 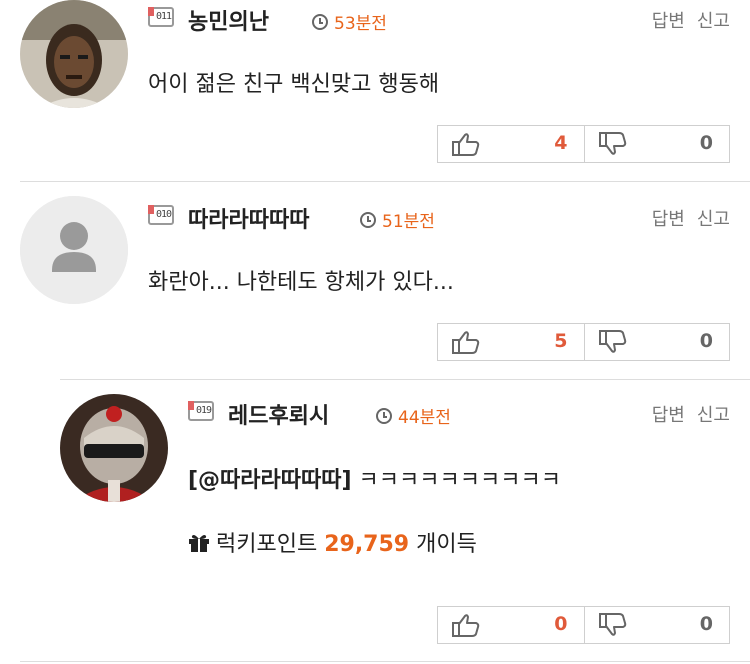 I want to click on lucky-point-value: 29,759, so click(x=367, y=544).